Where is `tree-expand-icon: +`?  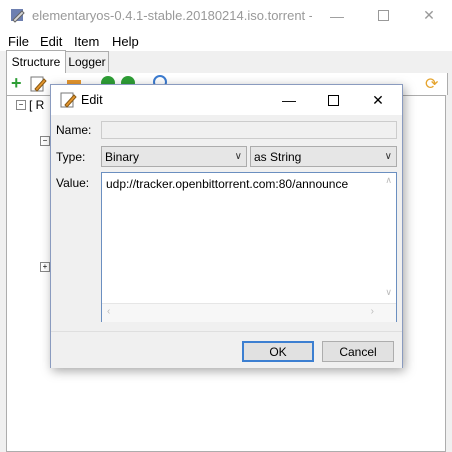
tree-expand-icon: + is located at coordinates (45, 267).